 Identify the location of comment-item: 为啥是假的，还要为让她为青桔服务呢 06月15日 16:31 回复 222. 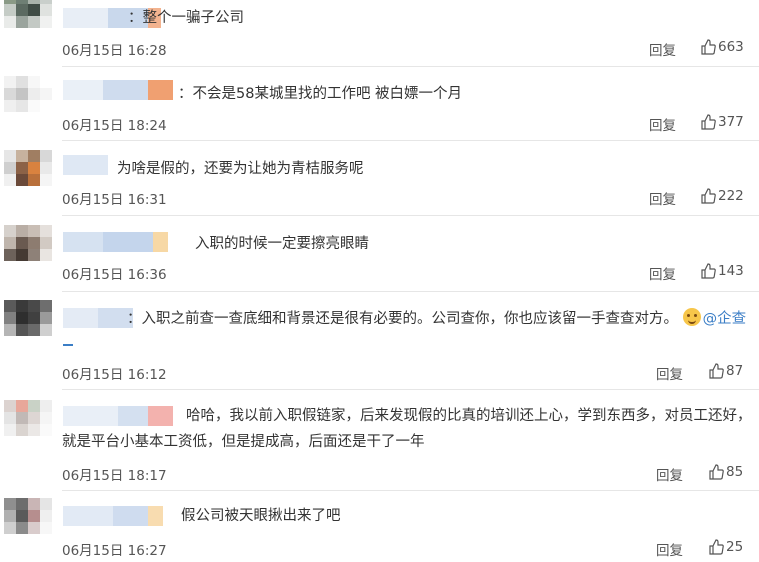
(379, 182).